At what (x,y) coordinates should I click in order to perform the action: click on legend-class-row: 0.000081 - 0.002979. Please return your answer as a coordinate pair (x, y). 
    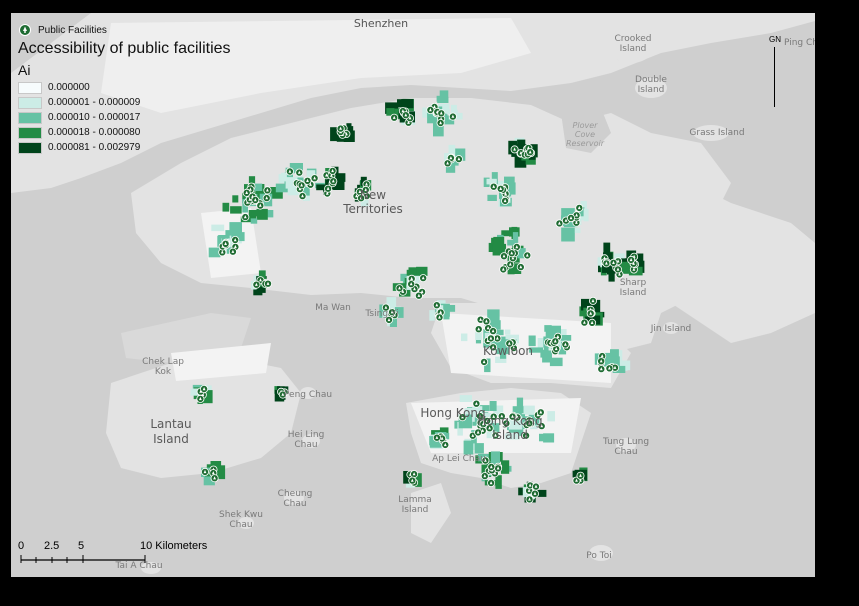
    Looking at the image, I should click on (128, 147).